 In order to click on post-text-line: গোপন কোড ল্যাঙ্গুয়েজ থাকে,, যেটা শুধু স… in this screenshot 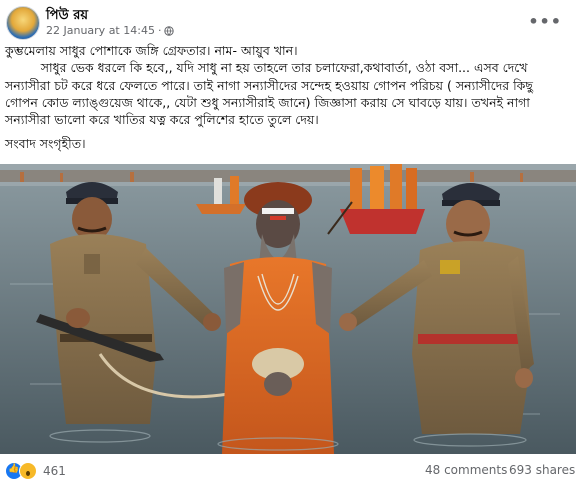, I will do `click(267, 102)`.